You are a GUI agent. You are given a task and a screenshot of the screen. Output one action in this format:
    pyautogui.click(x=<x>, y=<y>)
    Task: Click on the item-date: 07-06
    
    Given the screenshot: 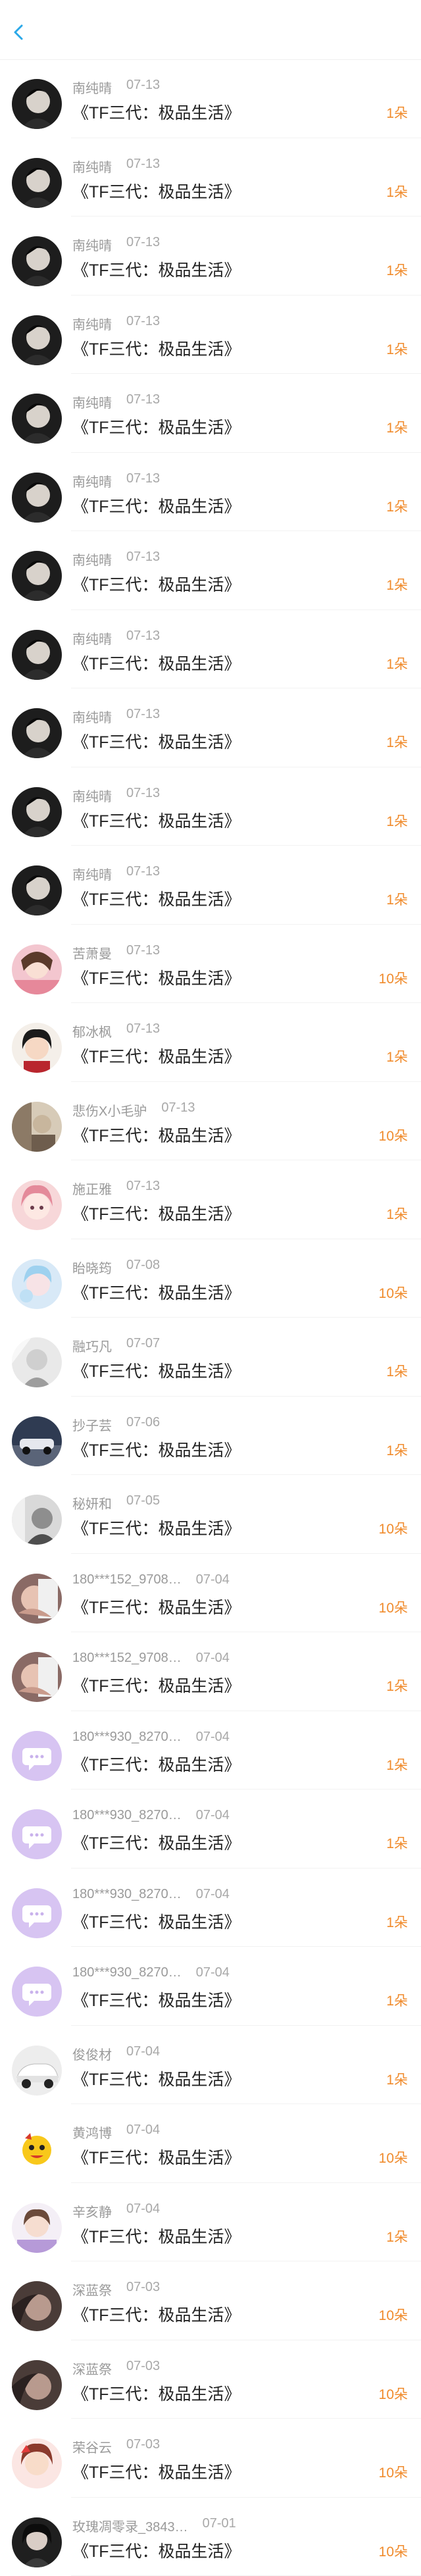 What is the action you would take?
    pyautogui.click(x=143, y=1422)
    